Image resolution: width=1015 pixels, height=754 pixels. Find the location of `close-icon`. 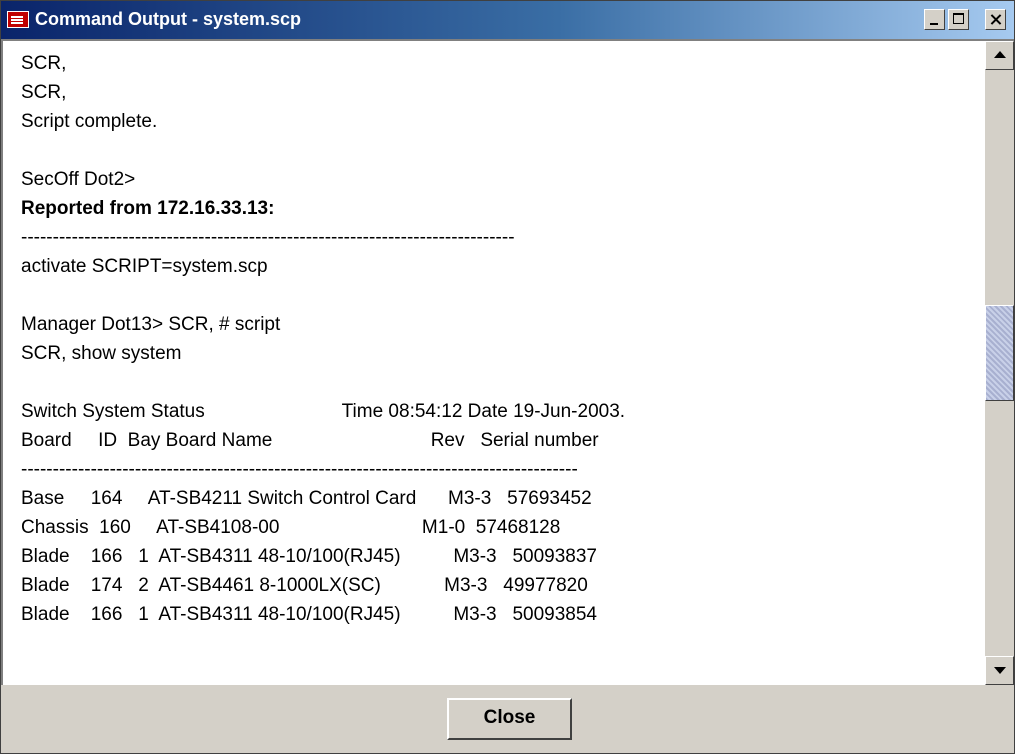

close-icon is located at coordinates (995, 19).